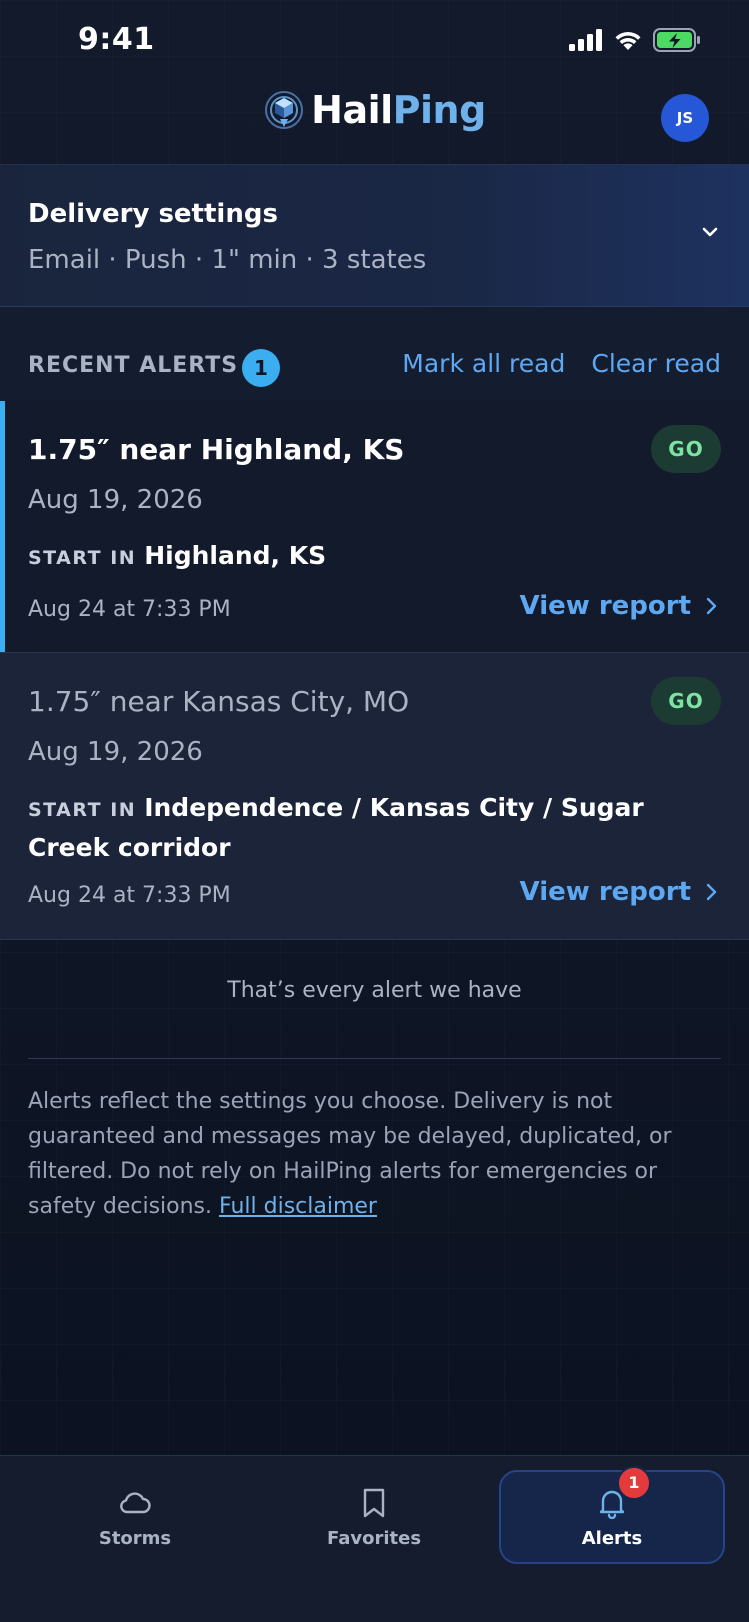 The image size is (749, 1622). What do you see at coordinates (685, 118) in the screenshot?
I see `user-avatar: JS` at bounding box center [685, 118].